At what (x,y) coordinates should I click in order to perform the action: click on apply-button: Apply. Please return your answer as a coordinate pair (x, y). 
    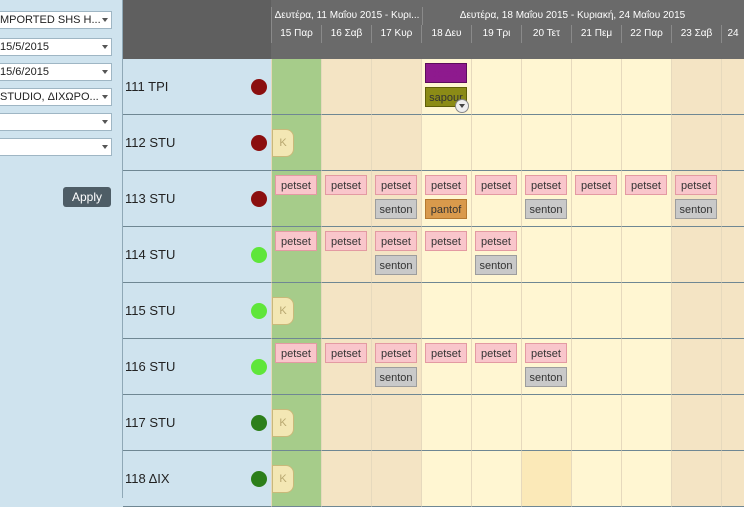
    Looking at the image, I should click on (87, 197).